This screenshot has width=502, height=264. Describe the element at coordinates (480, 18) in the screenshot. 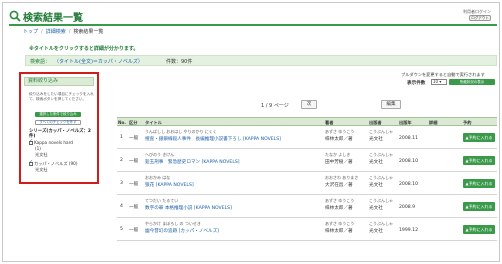

I see `logout-button: ログアウト` at that location.